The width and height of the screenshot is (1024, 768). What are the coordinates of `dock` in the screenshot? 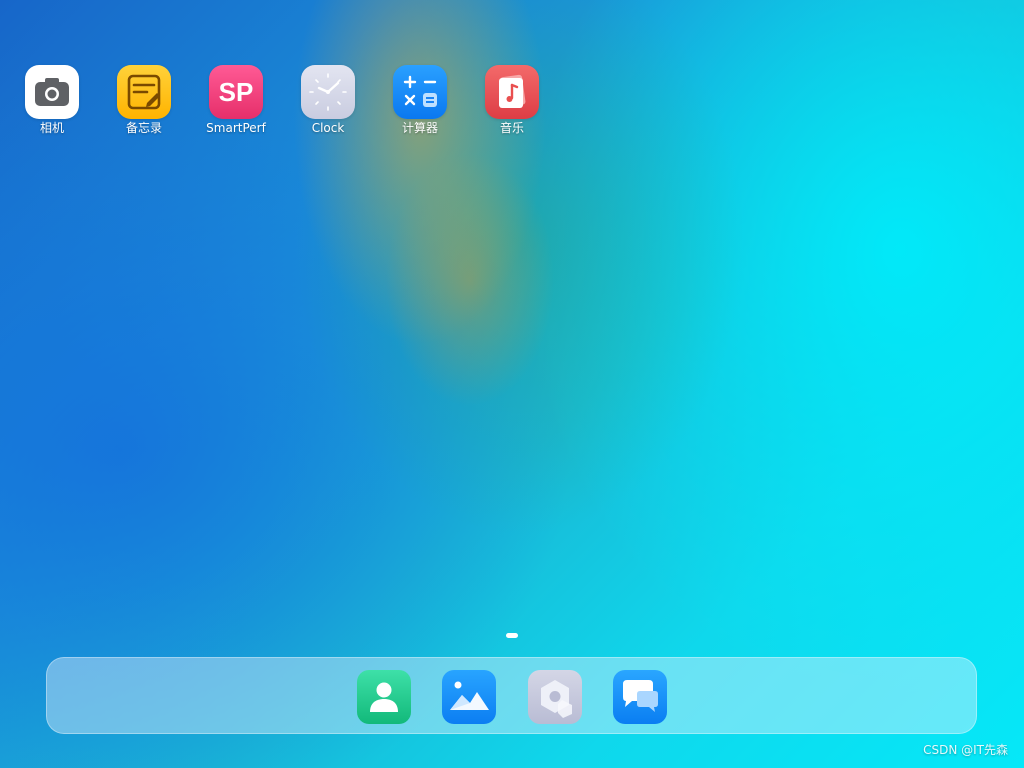 It's located at (511, 695).